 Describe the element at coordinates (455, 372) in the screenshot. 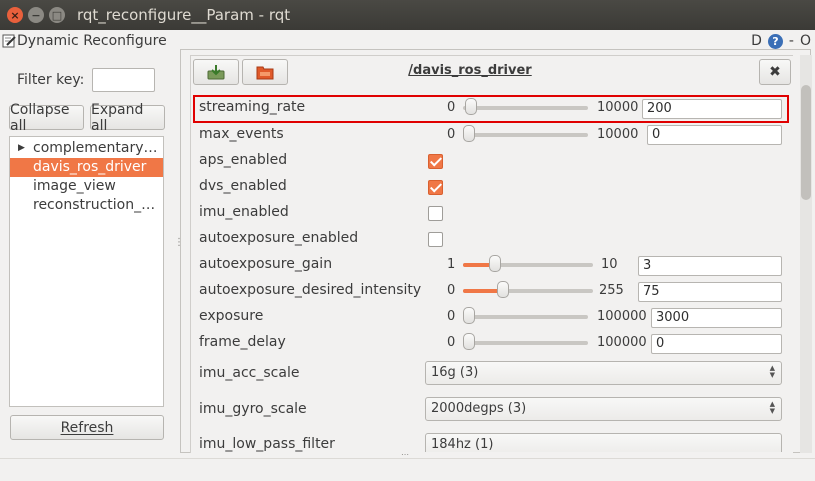

I see `imu-acc-scale-value: 16g (3)` at that location.